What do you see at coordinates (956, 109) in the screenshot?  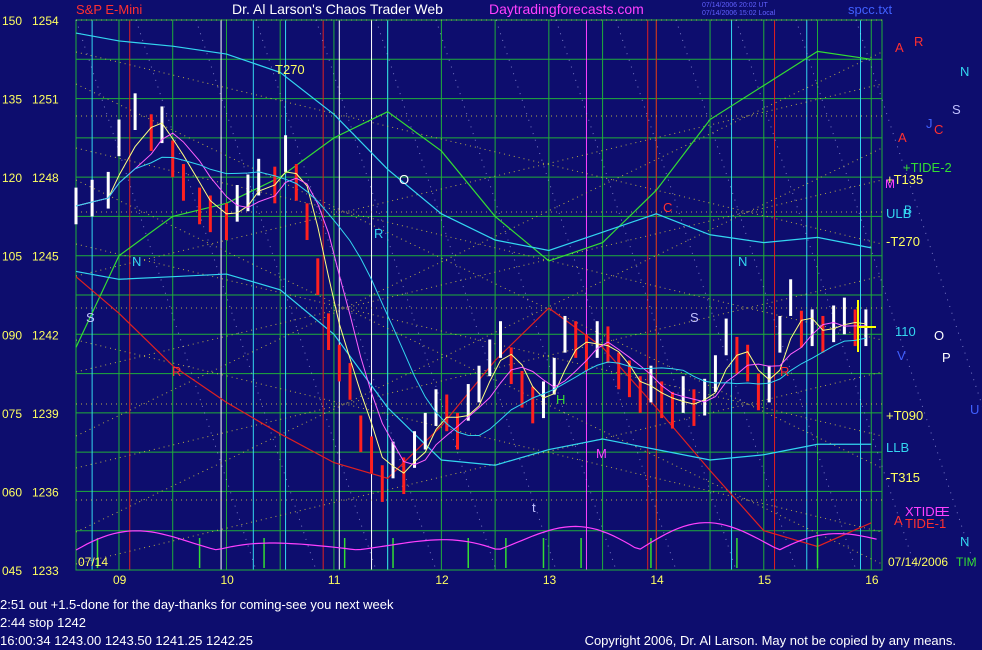 I see `marker-s-right: S` at bounding box center [956, 109].